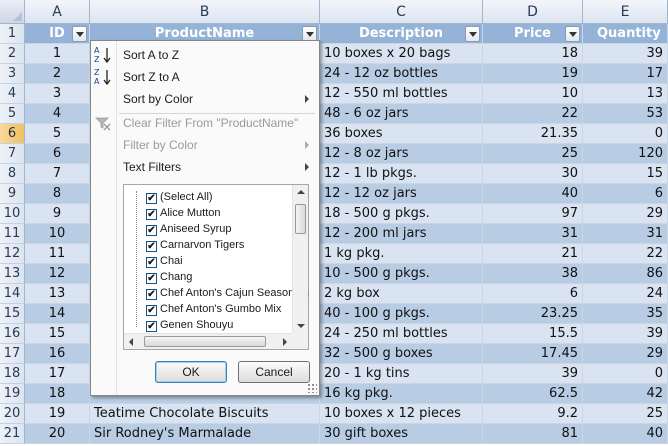 This screenshot has width=668, height=446. I want to click on header-cell-price: Price, so click(533, 34).